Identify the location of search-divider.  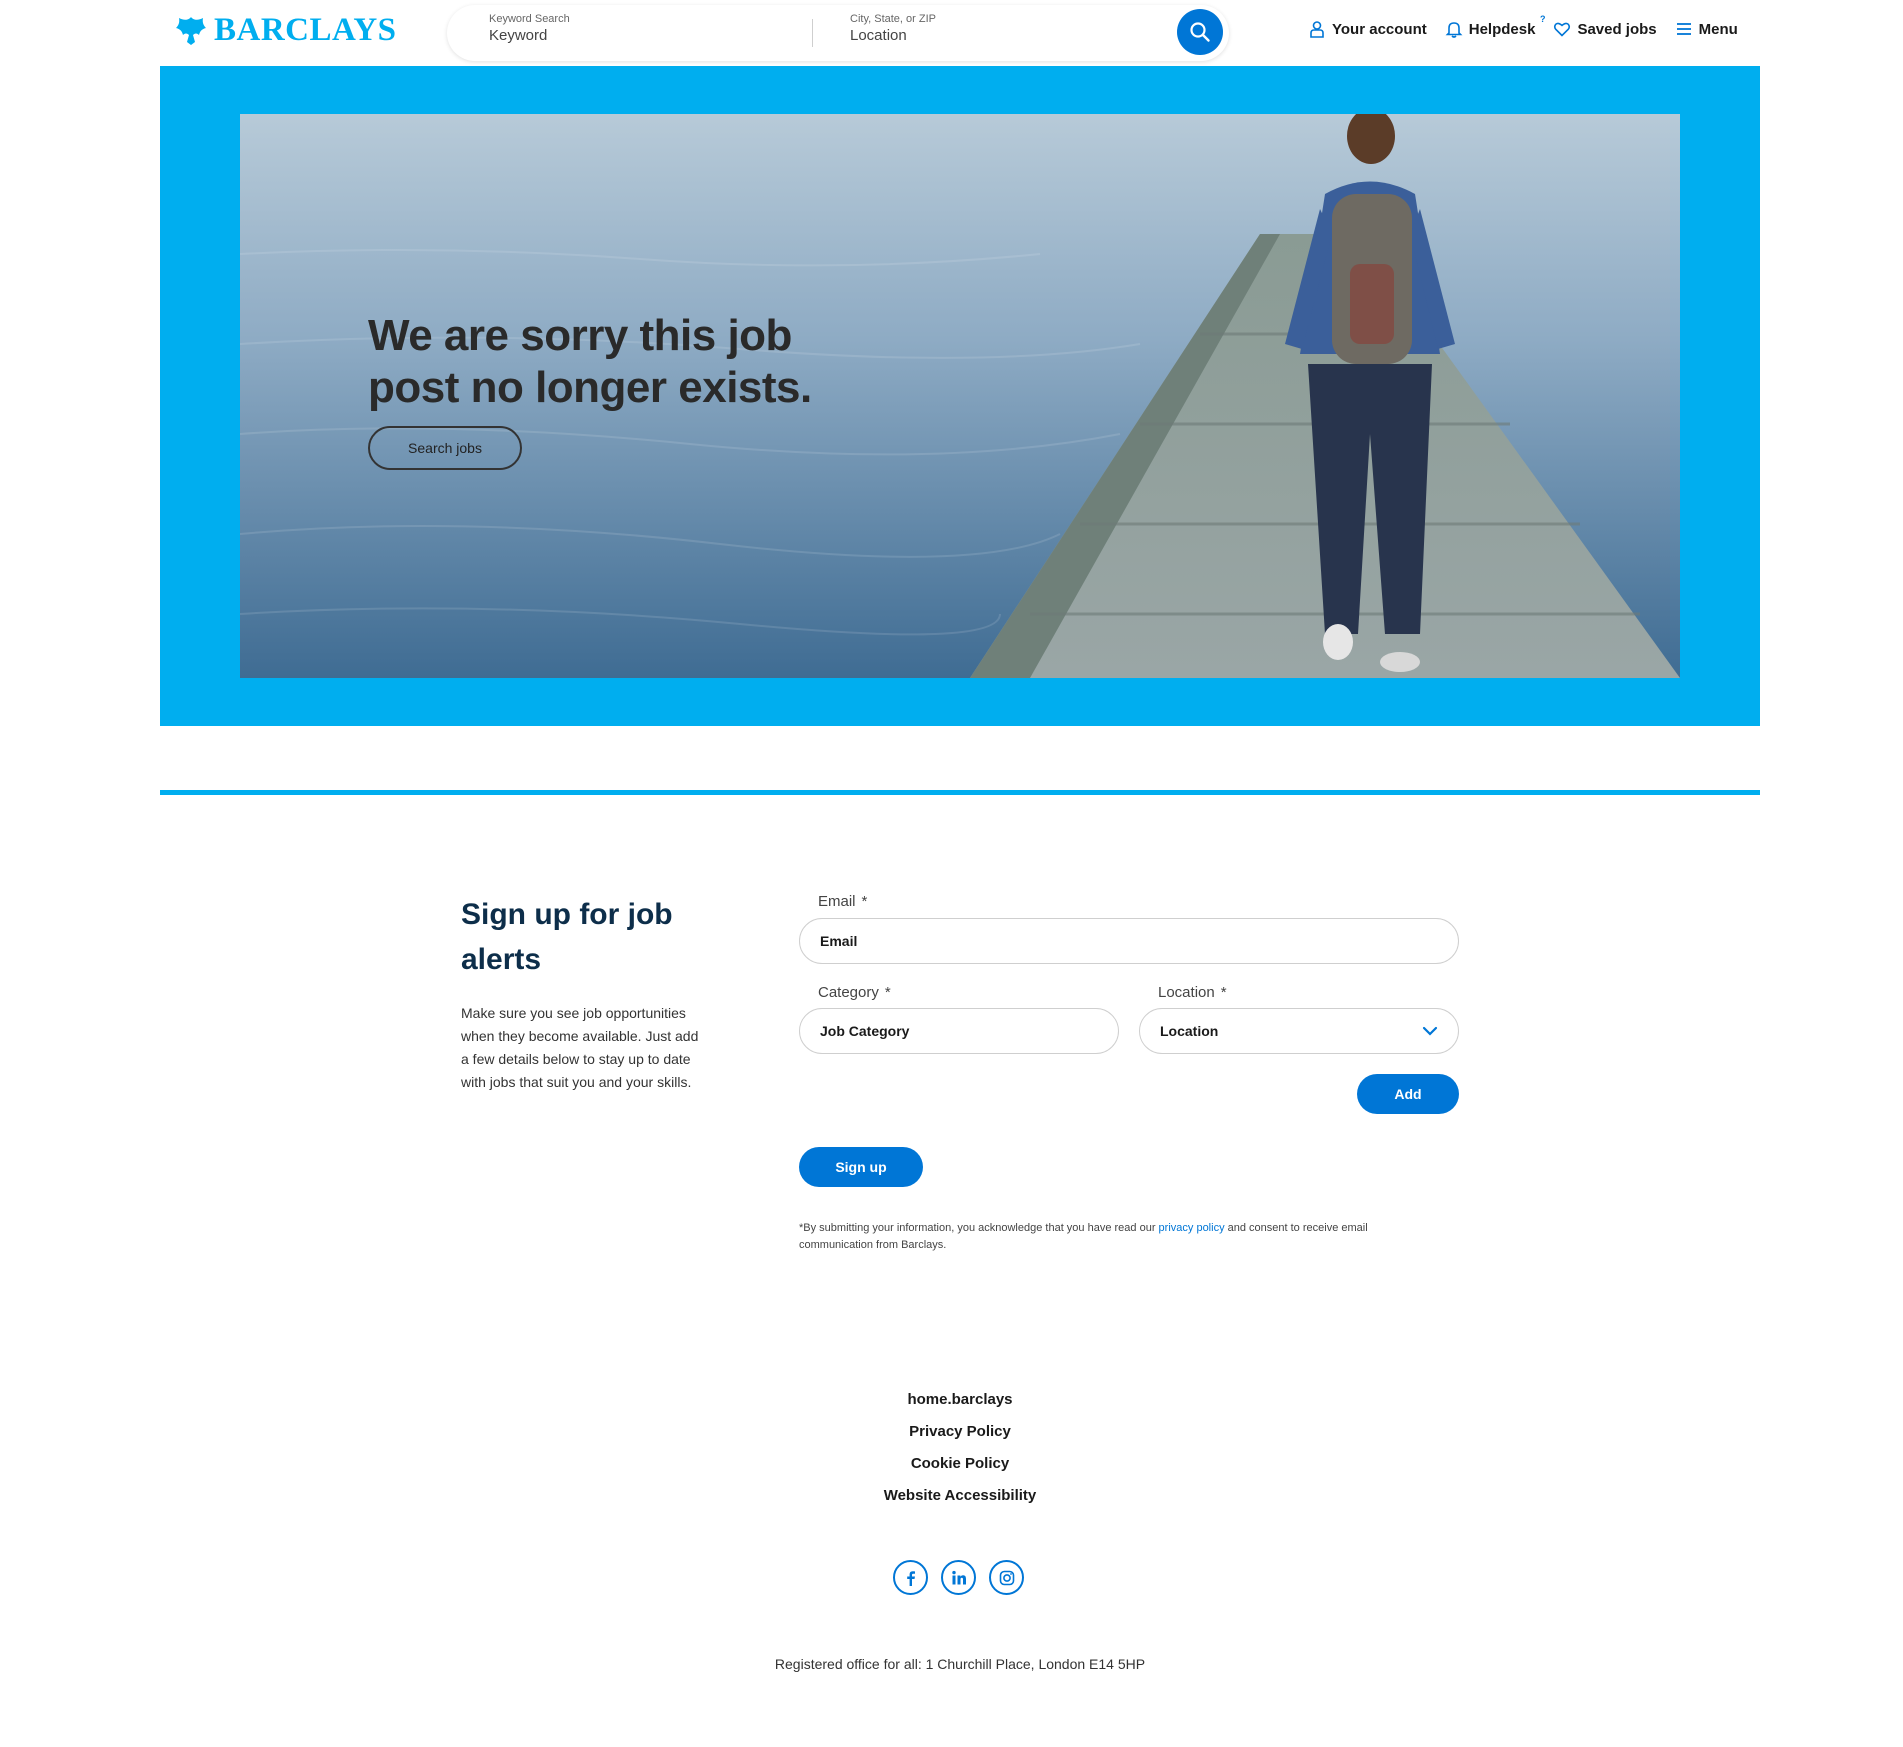
(812, 33).